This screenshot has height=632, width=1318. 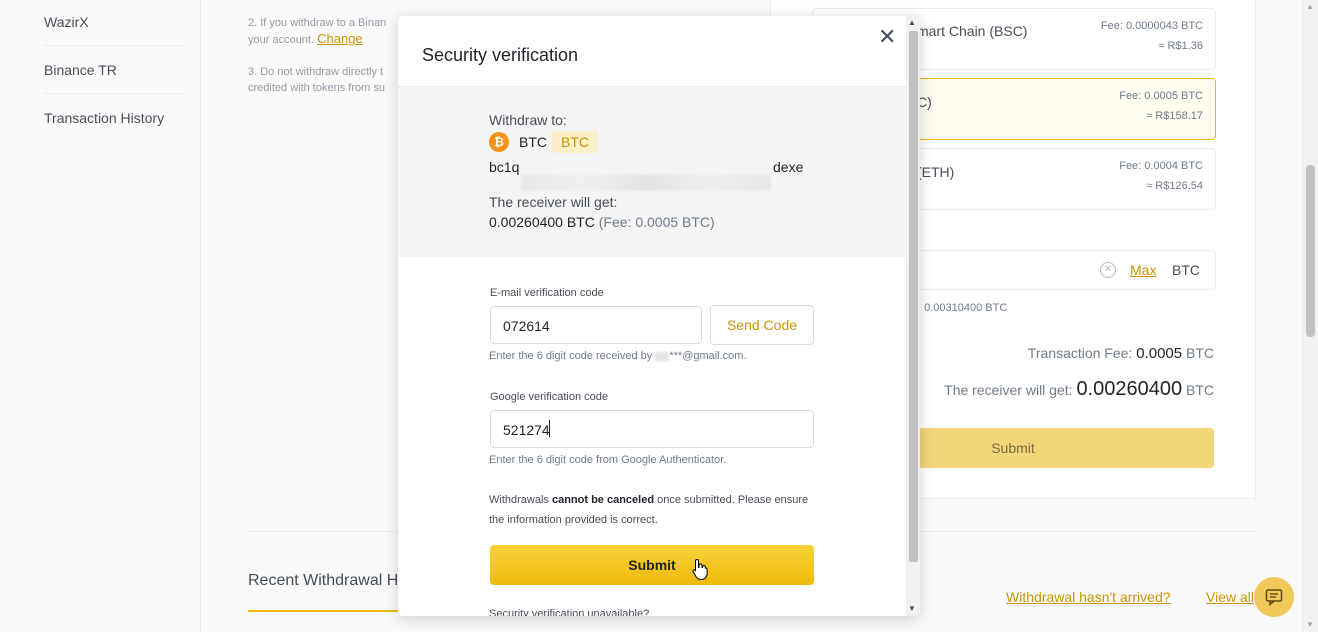 I want to click on tip-2-line-2: your account., so click(x=281, y=40).